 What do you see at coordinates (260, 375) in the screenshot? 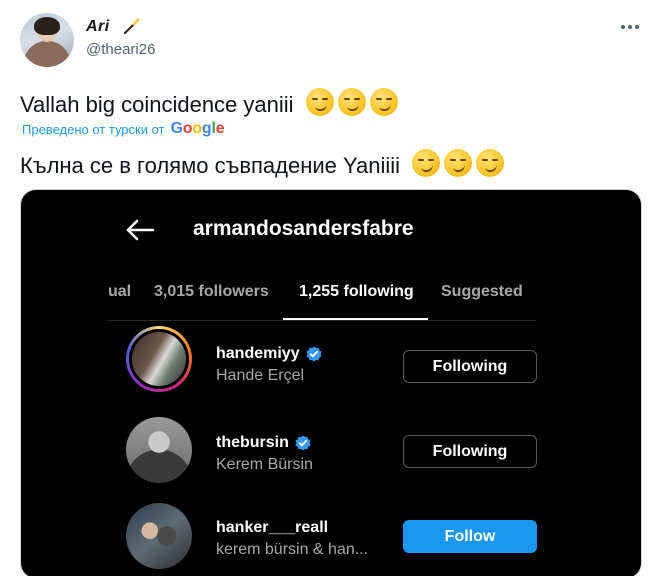
I see `ig-list-fullname: Hande Erçel` at bounding box center [260, 375].